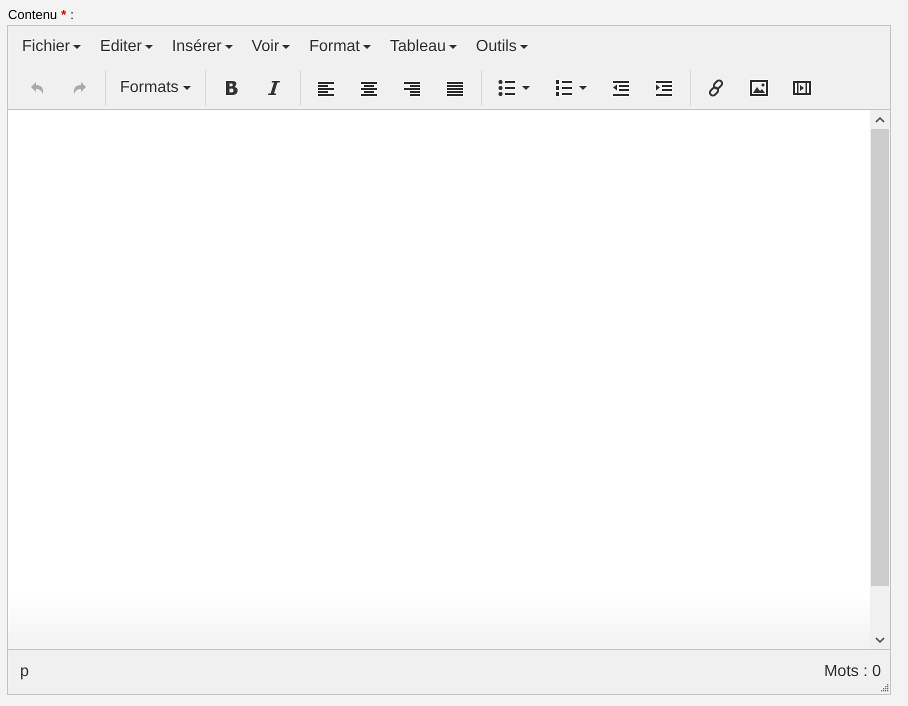 The image size is (908, 706). What do you see at coordinates (63, 14) in the screenshot?
I see `required-mark: *` at bounding box center [63, 14].